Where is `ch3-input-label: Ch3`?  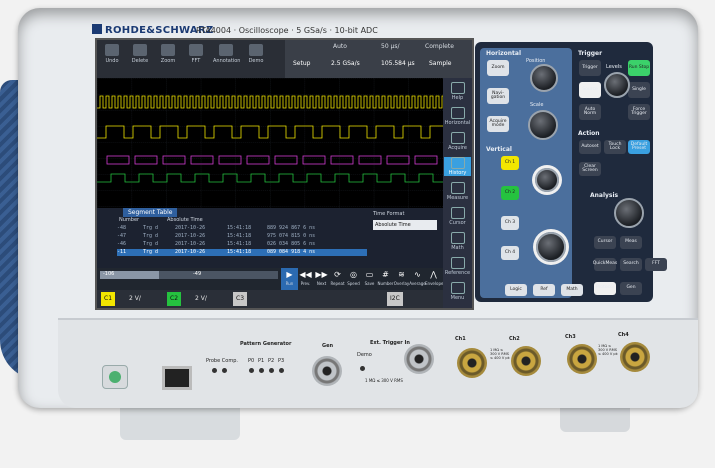 ch3-input-label: Ch3 is located at coordinates (570, 337).